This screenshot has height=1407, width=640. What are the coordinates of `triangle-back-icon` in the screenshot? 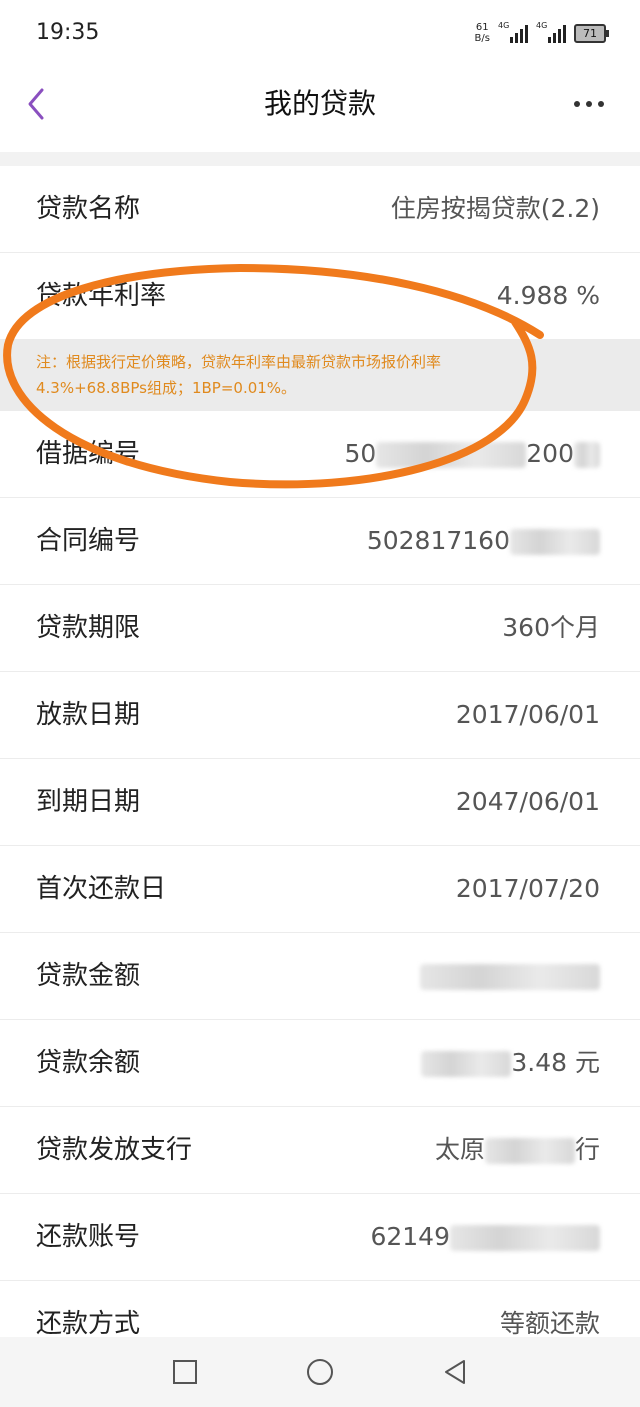 It's located at (455, 1372).